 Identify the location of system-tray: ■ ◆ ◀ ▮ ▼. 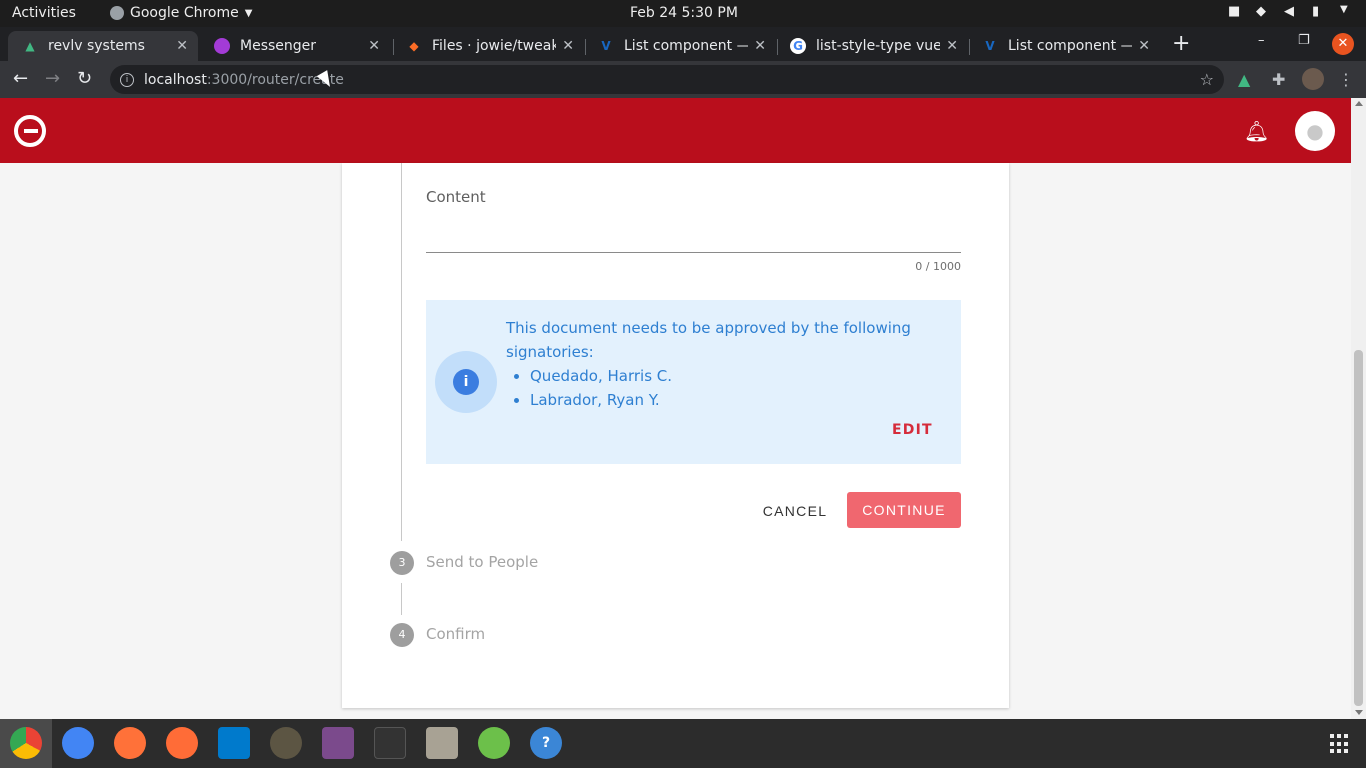
(1292, 12).